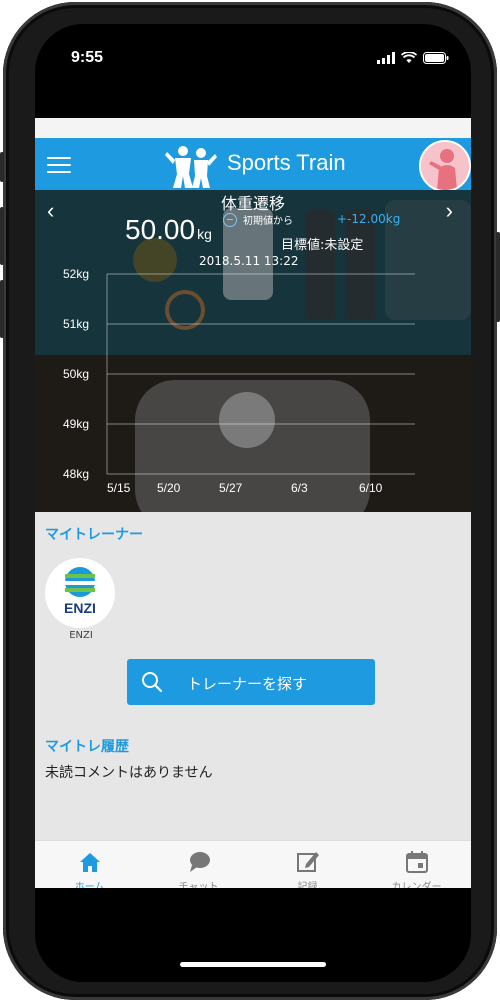 The image size is (500, 1002). I want to click on find-trainer-label: トレーナーを探す, so click(247, 684).